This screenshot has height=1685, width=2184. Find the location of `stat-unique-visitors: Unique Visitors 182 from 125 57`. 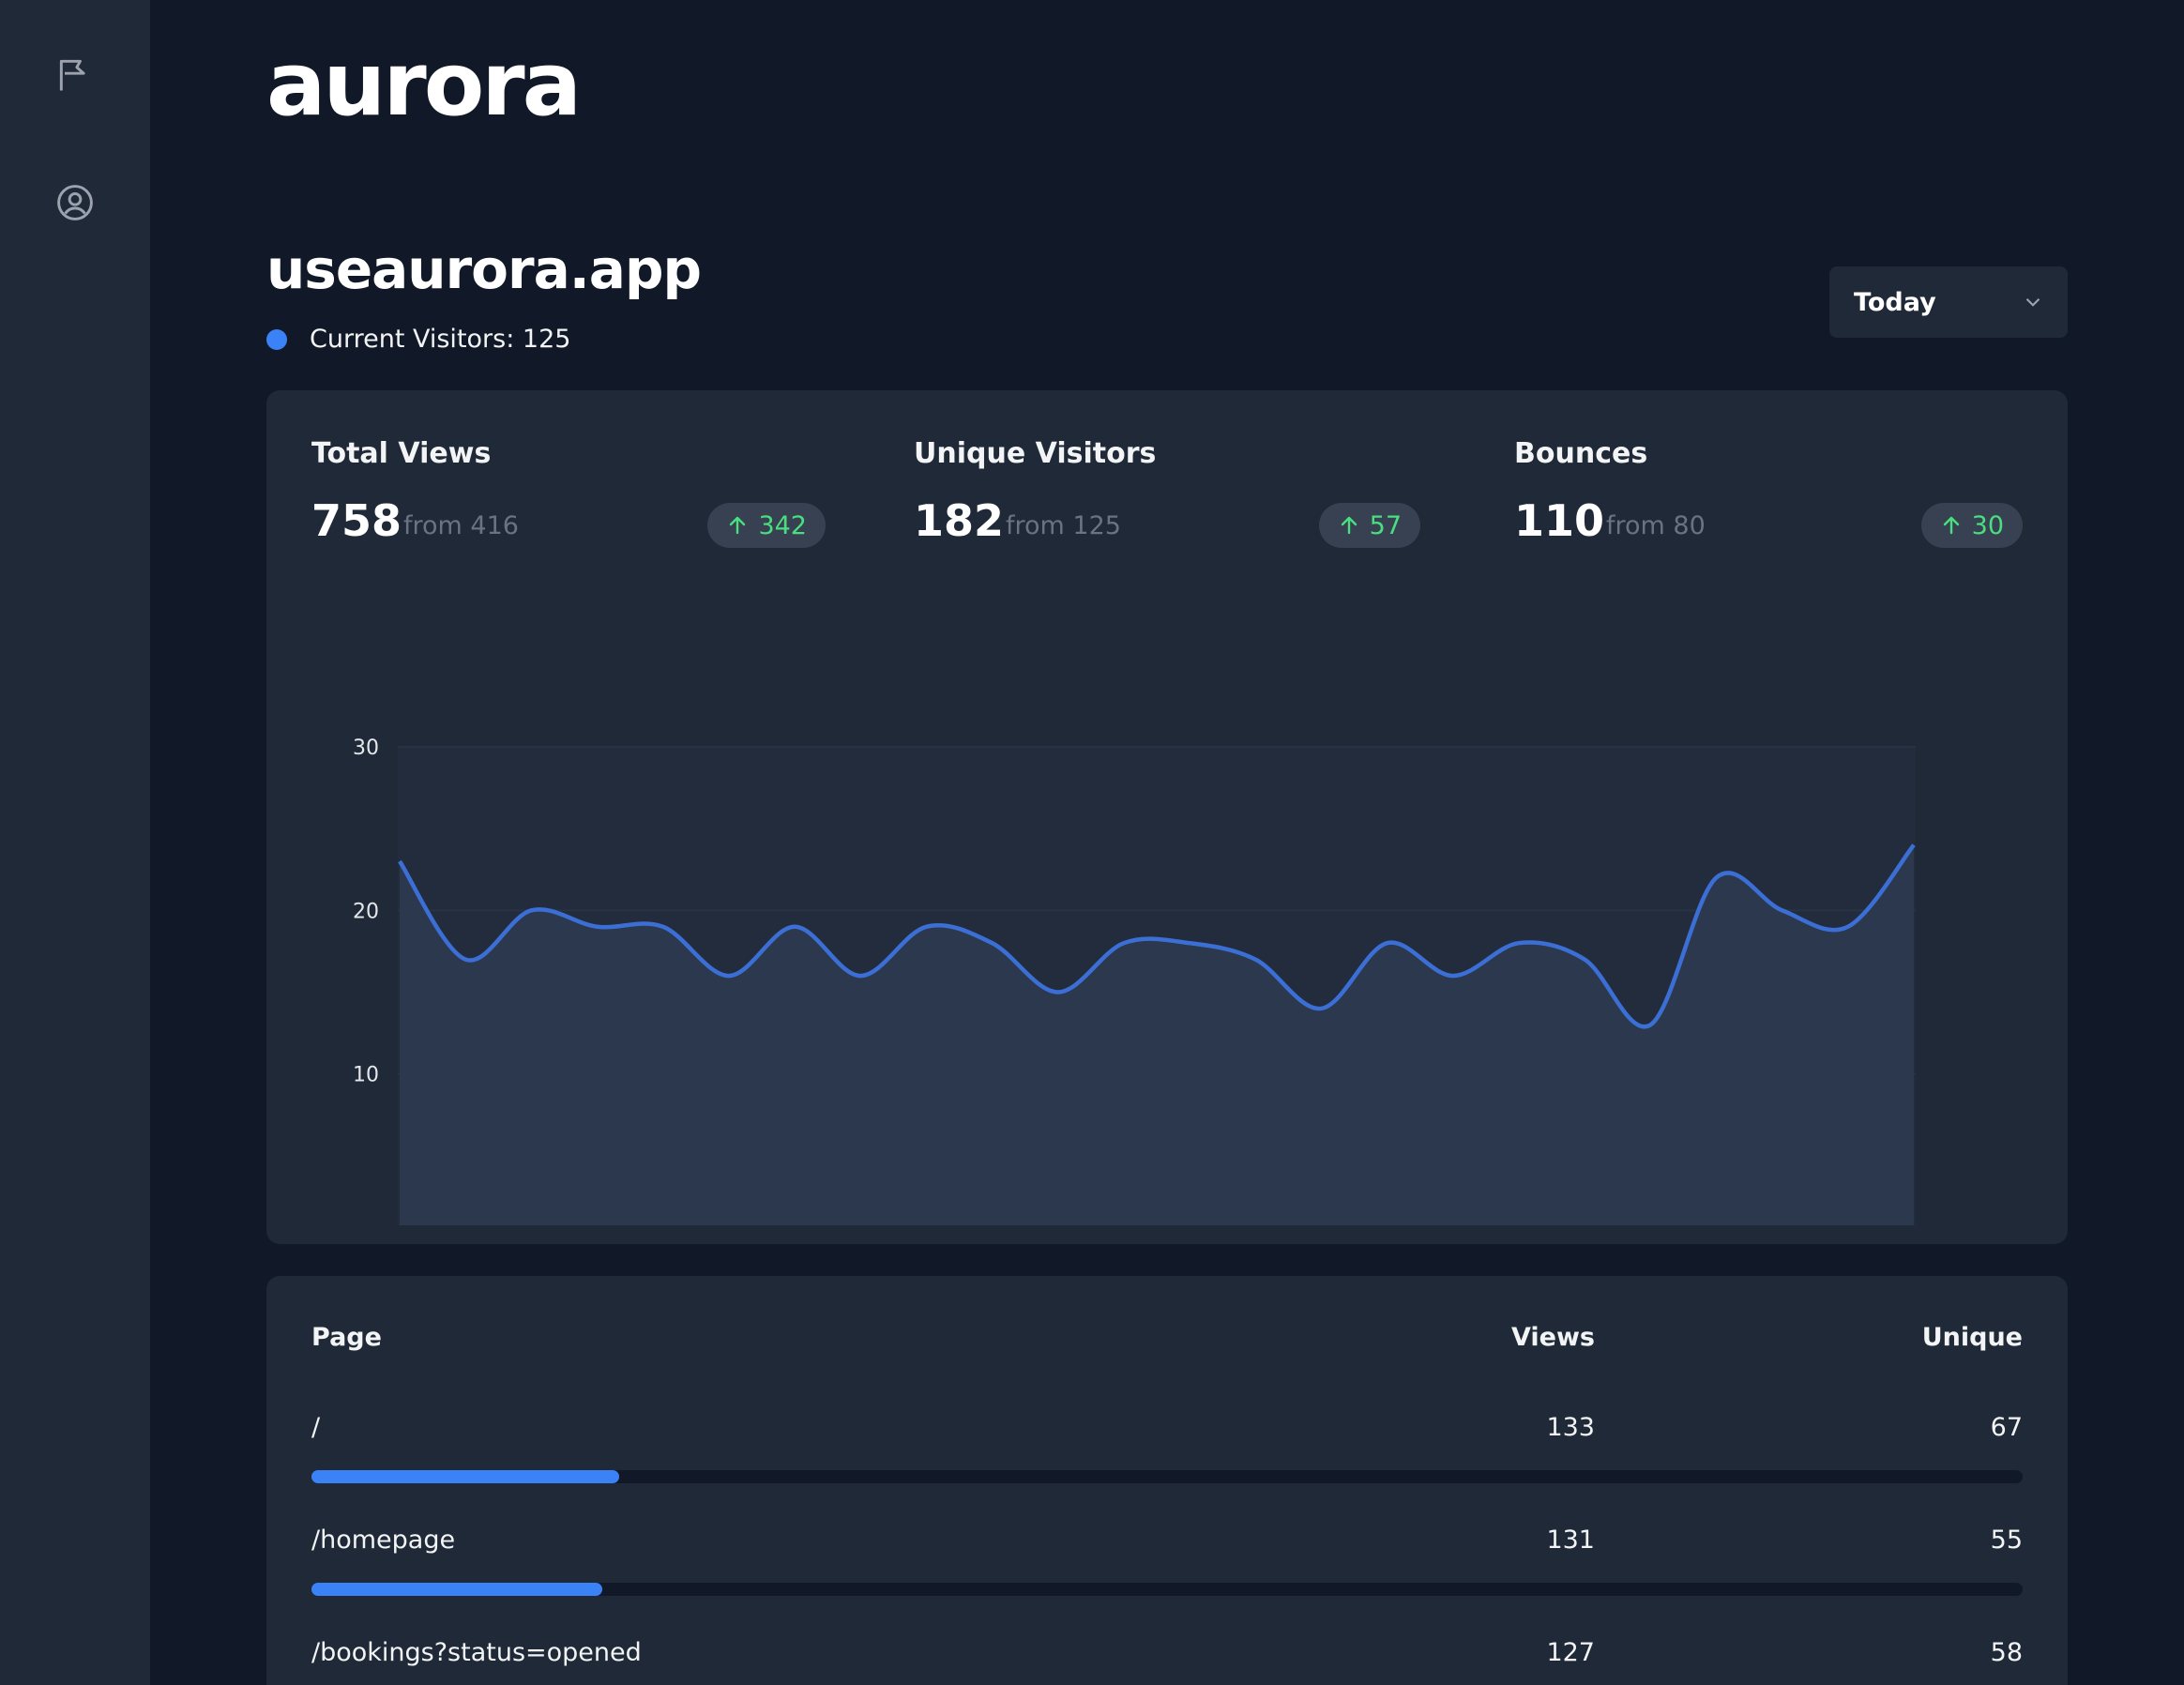

stat-unique-visitors: Unique Visitors 182 from 125 57 is located at coordinates (1167, 492).